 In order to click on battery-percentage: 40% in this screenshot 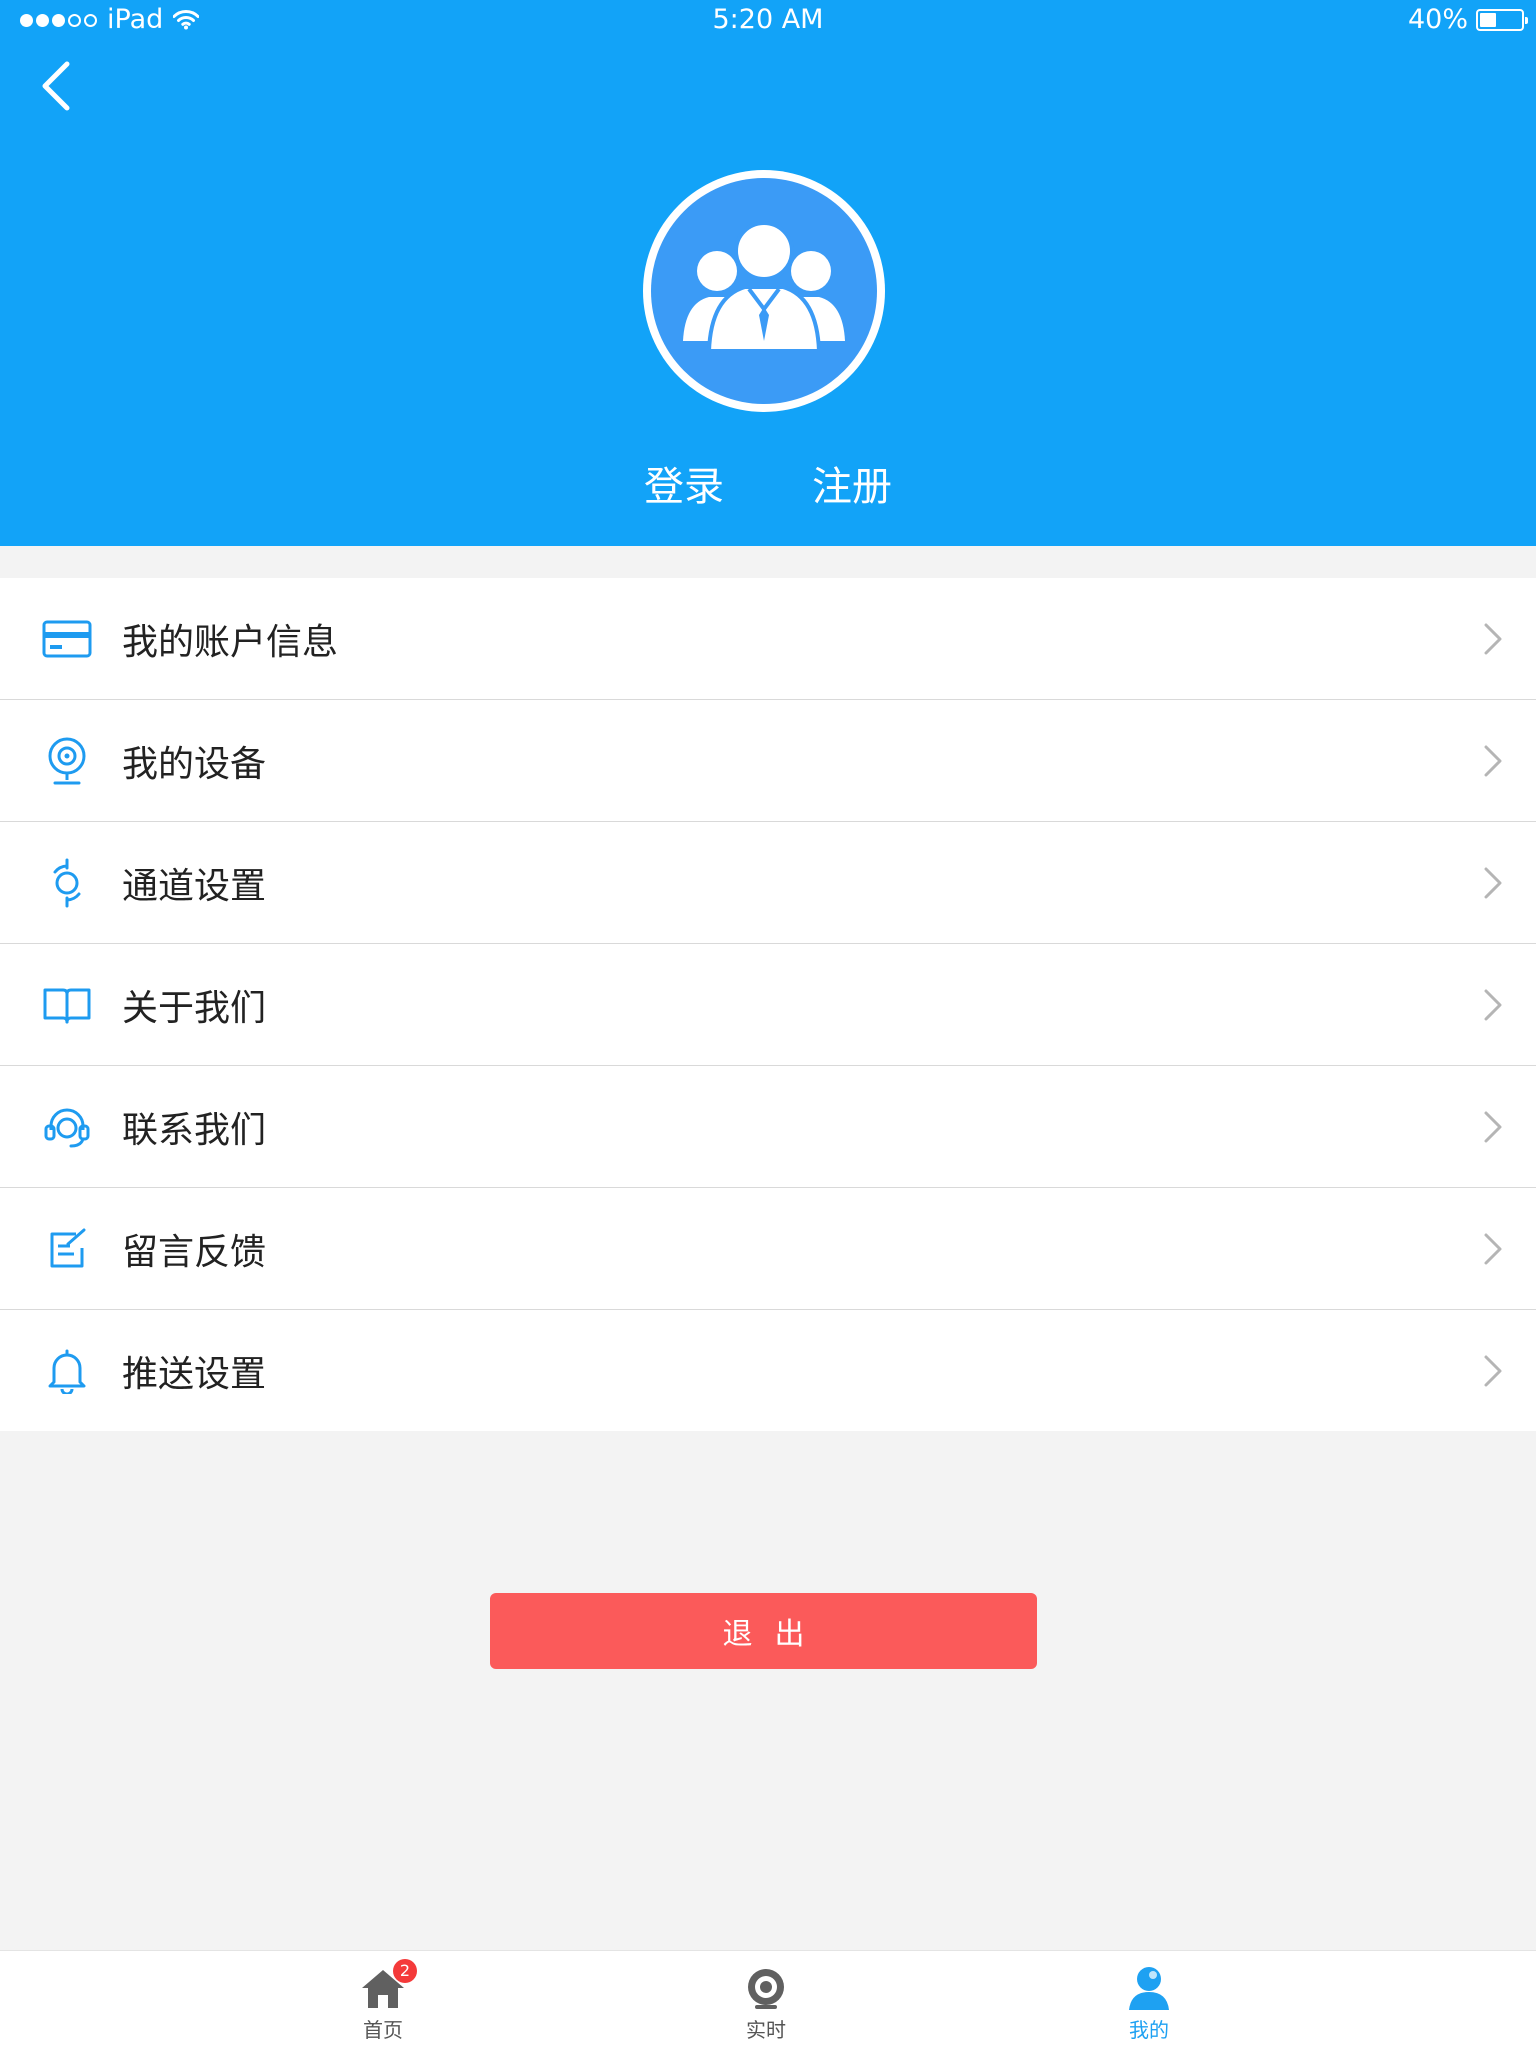, I will do `click(1437, 19)`.